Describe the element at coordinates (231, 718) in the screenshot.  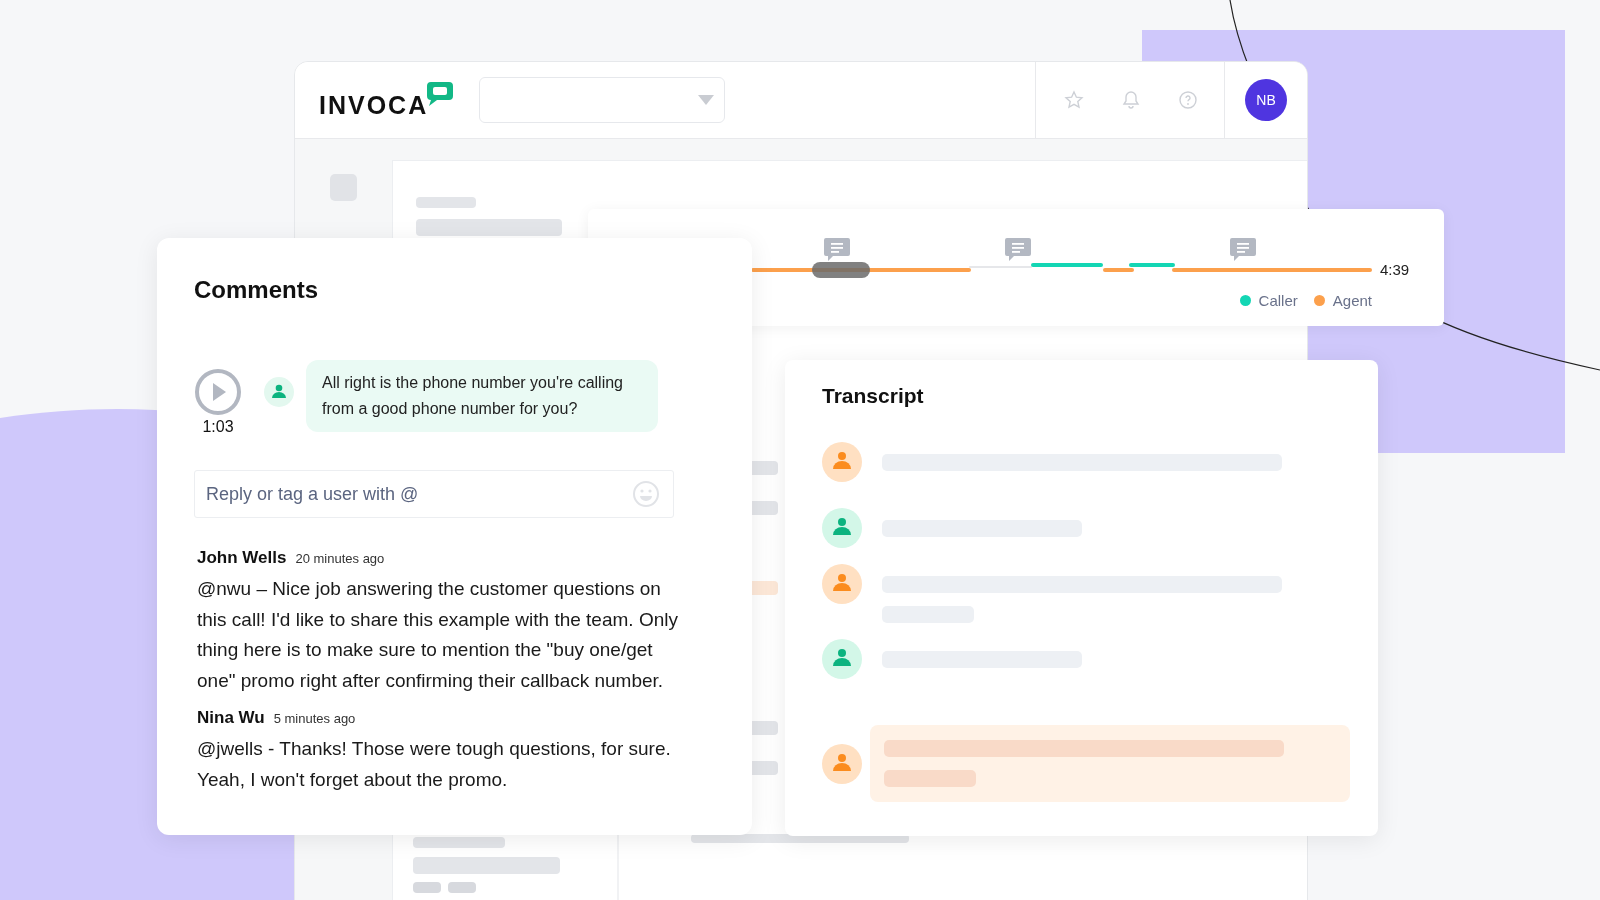
I see `comment-author: Nina Wu` at that location.